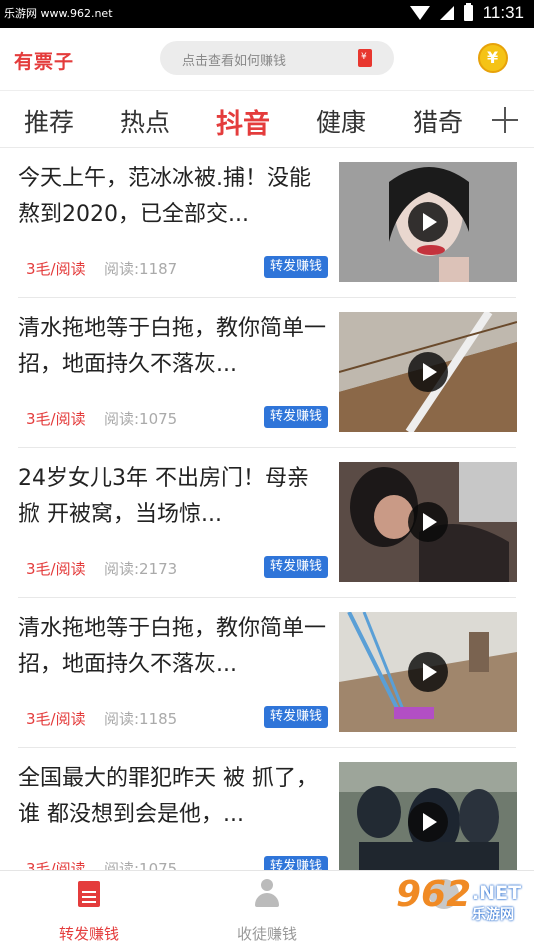 The width and height of the screenshot is (534, 949). I want to click on nav-recruit-earn: 收徒赚钱, so click(267, 910).